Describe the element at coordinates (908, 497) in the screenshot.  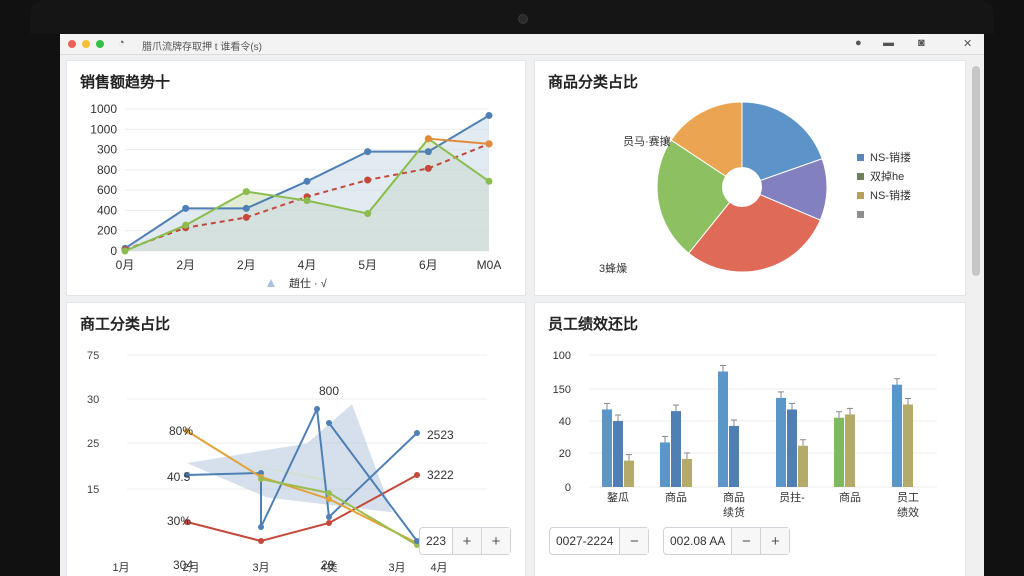
I see `x-tick-label: 员工` at that location.